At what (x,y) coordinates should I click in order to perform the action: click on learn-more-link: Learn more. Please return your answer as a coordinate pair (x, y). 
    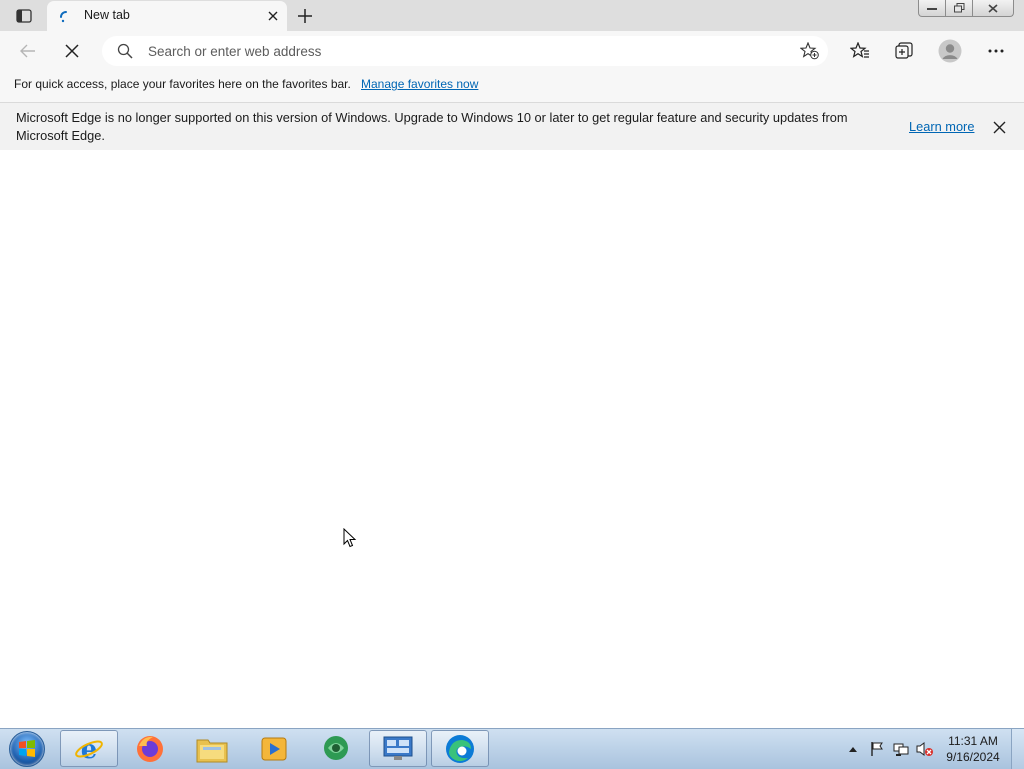
    Looking at the image, I should click on (941, 126).